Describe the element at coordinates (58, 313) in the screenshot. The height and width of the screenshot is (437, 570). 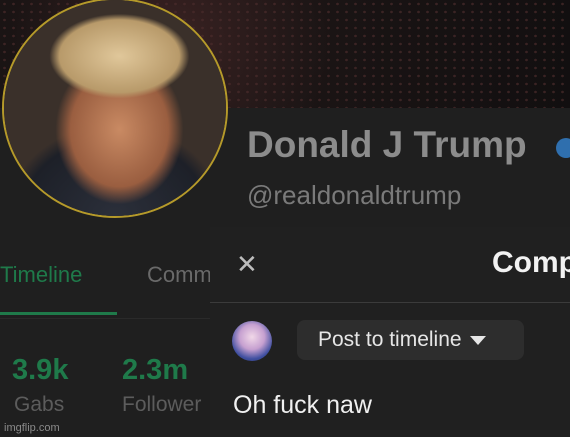
I see `active-tab-indicator` at that location.